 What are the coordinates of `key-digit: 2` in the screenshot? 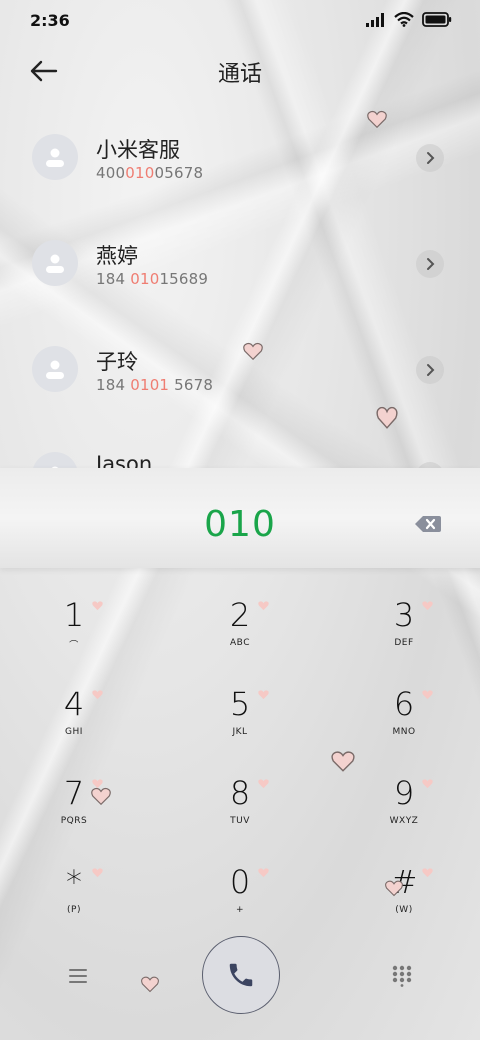 It's located at (240, 615).